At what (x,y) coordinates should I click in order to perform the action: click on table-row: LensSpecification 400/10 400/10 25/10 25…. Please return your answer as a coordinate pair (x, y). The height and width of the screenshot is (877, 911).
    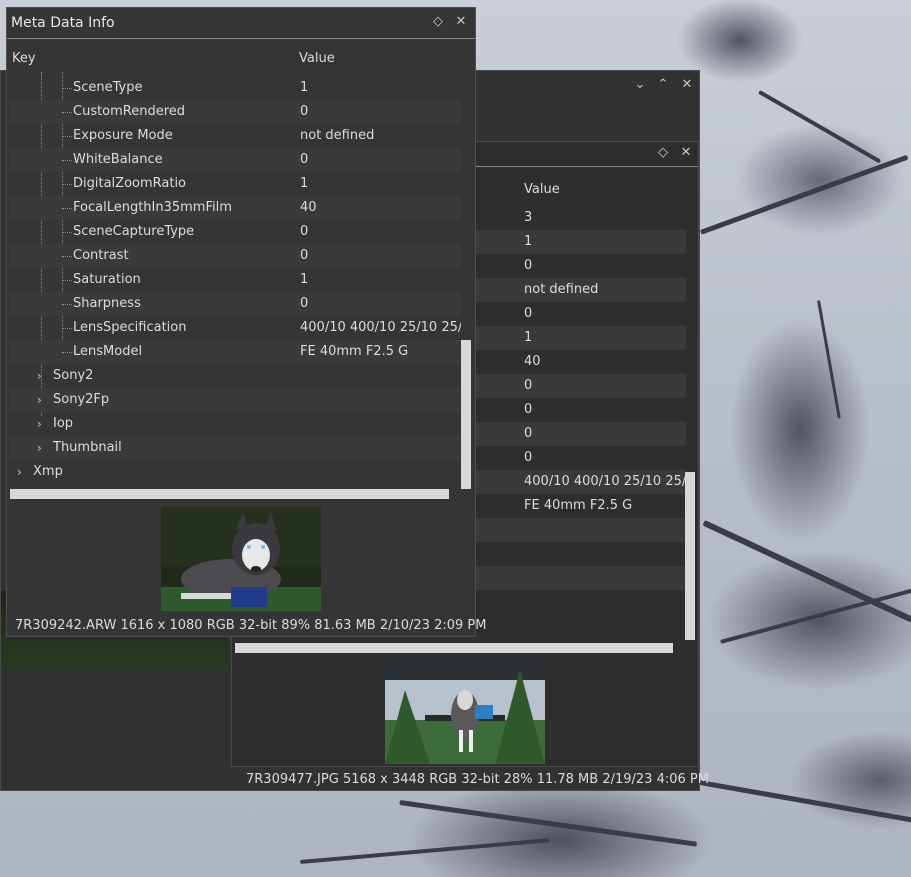
    Looking at the image, I should click on (235, 328).